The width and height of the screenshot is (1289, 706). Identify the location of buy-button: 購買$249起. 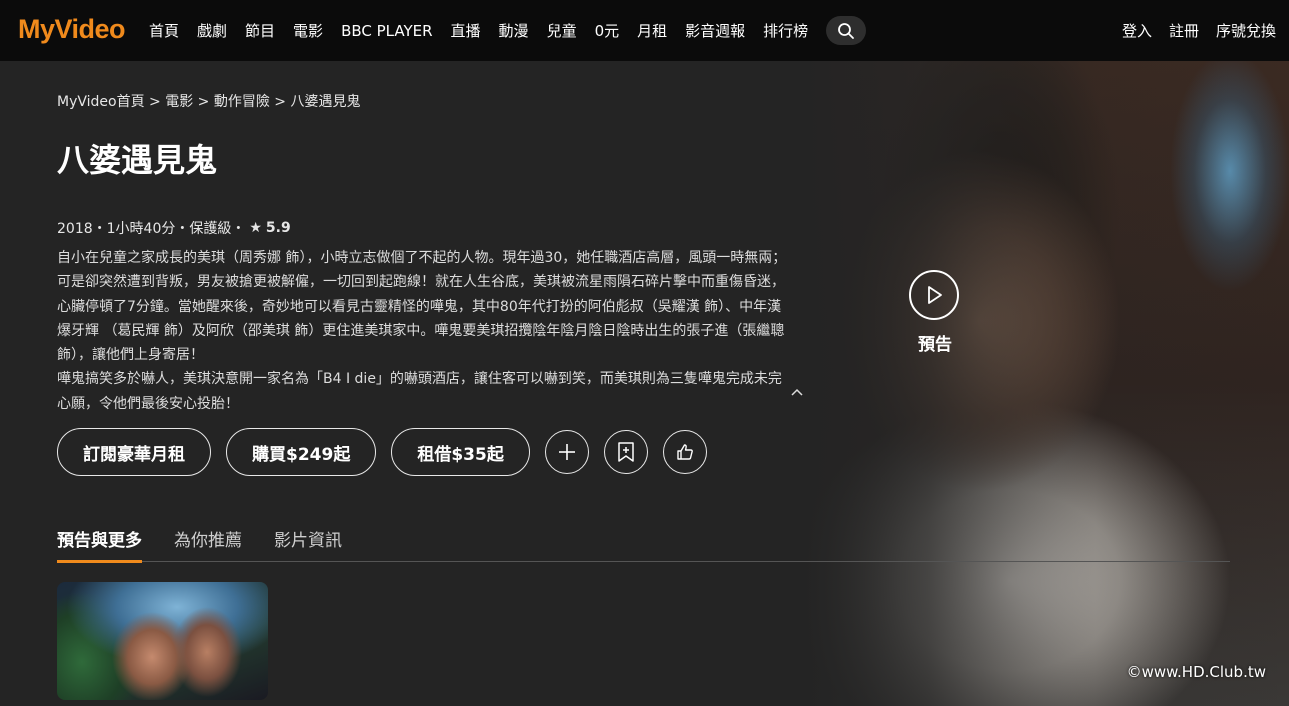
(301, 452).